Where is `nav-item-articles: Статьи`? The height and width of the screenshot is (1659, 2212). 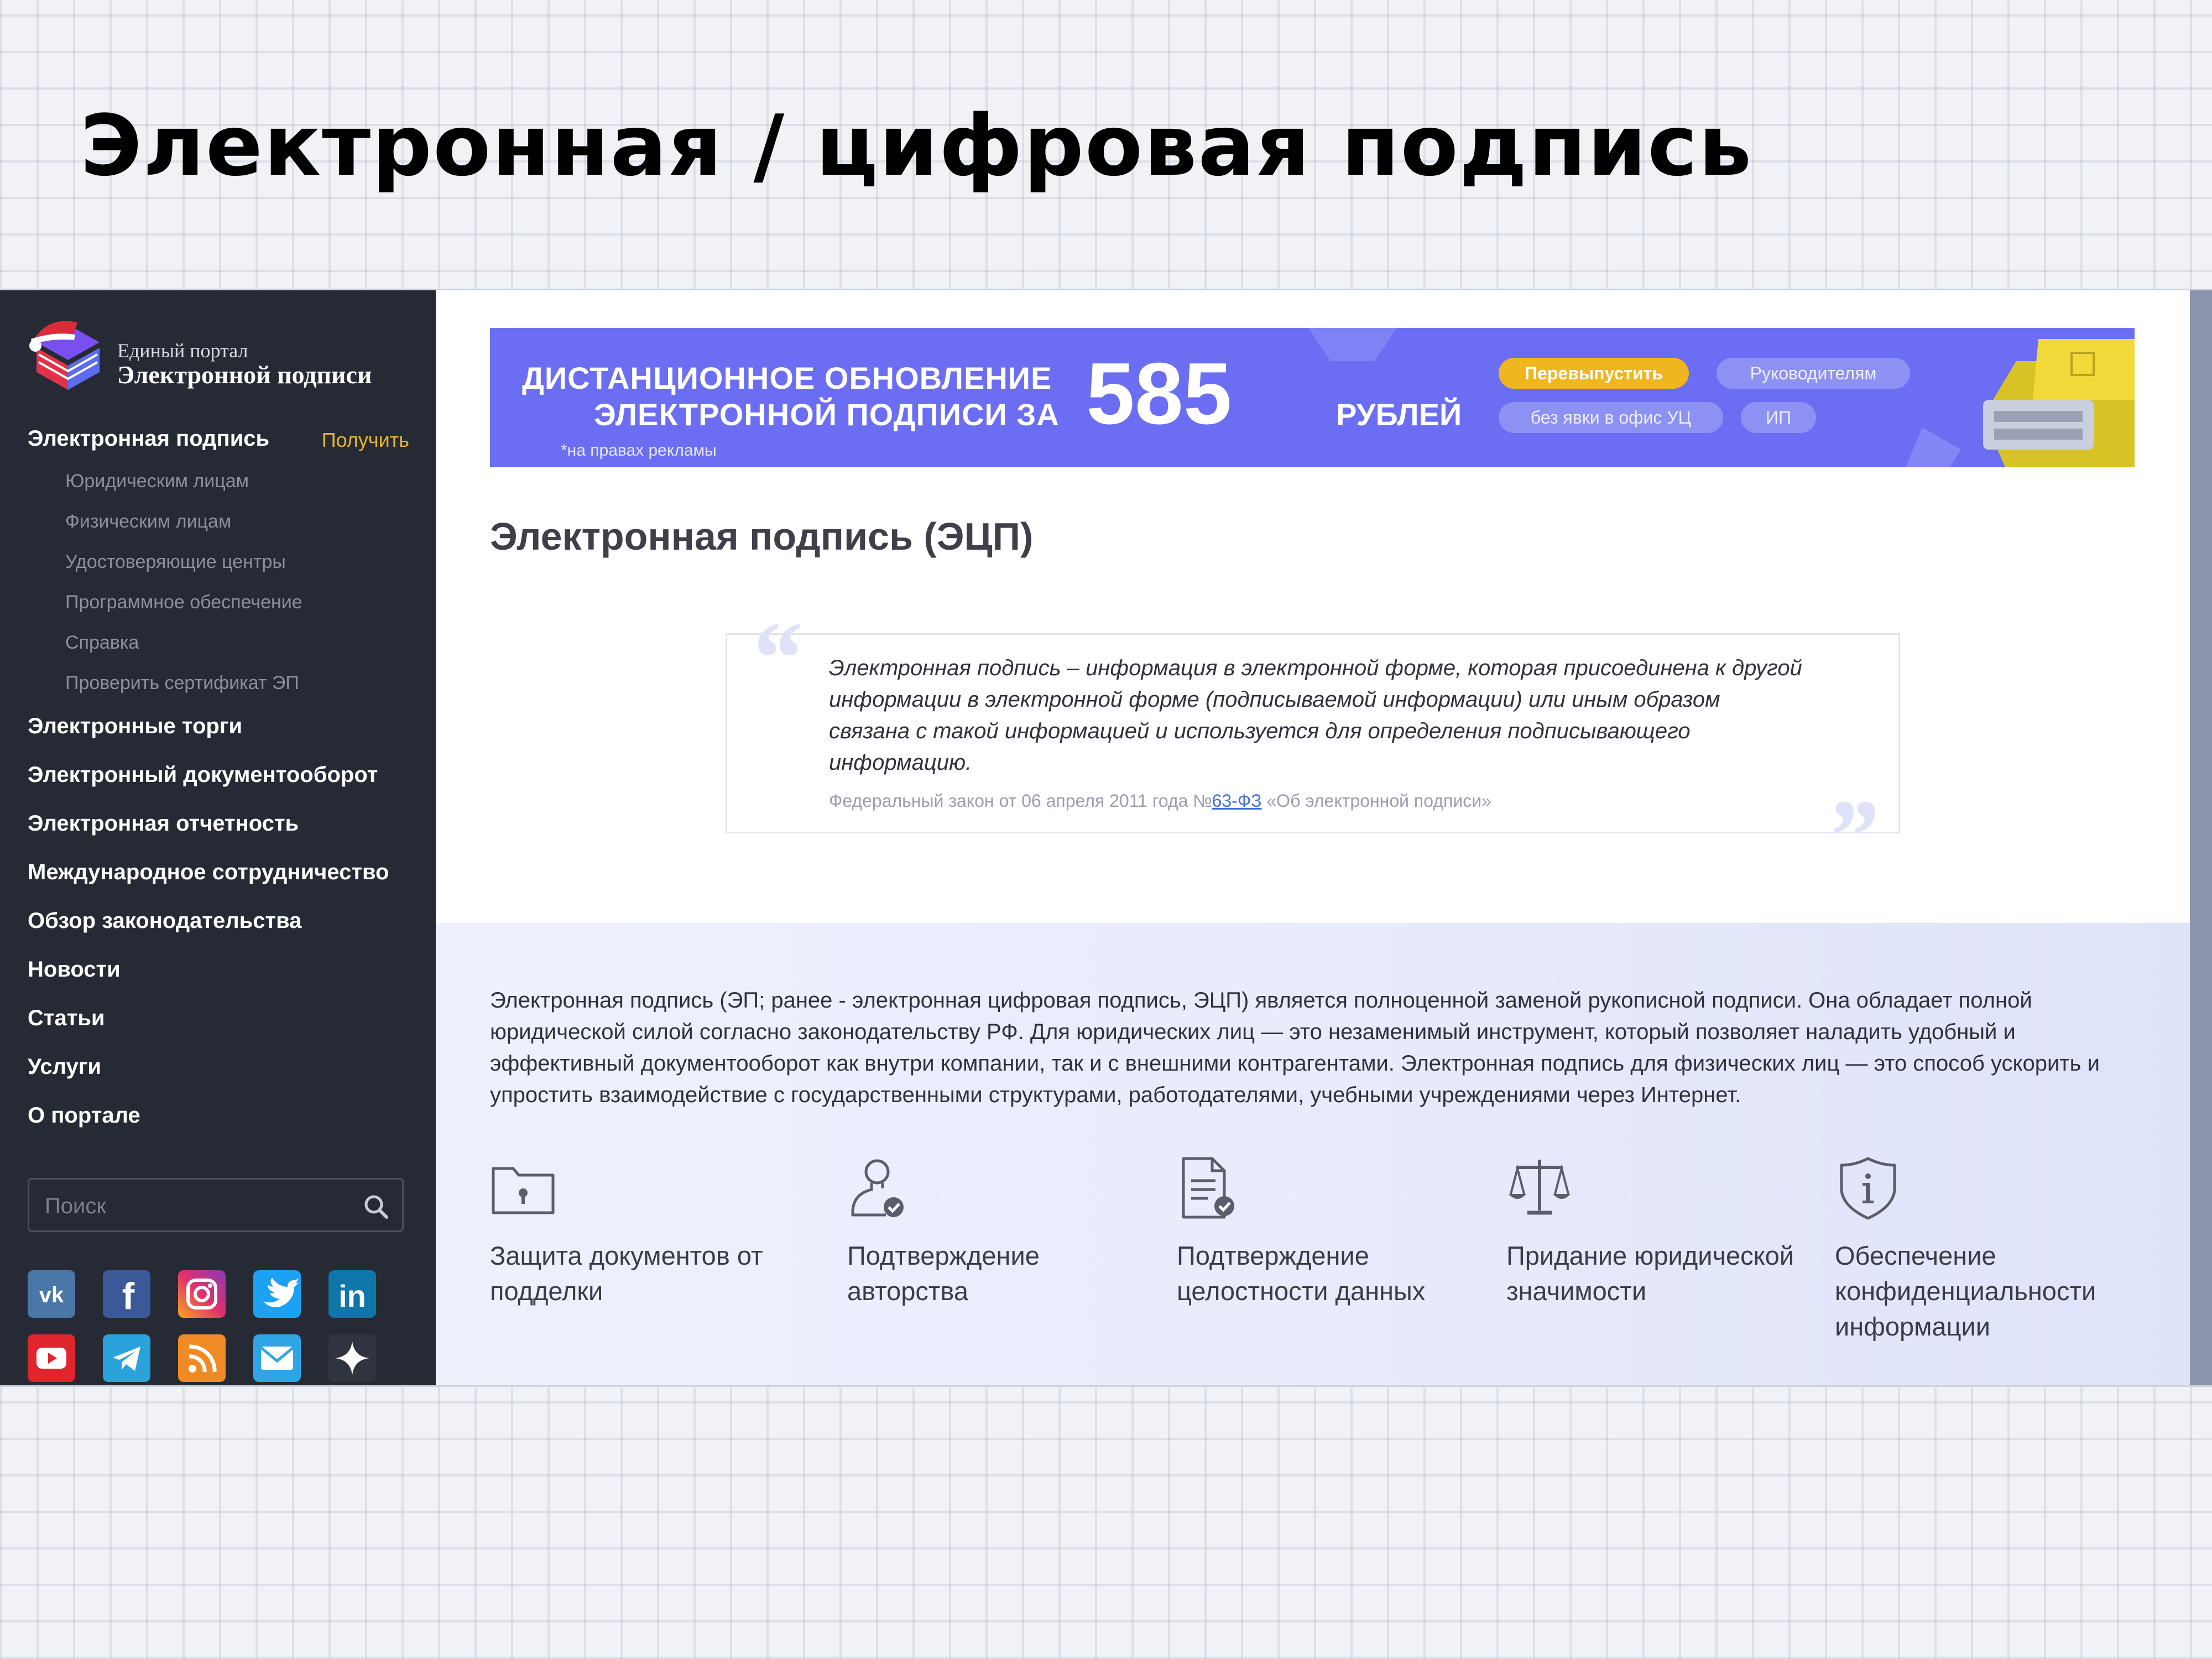 nav-item-articles: Статьи is located at coordinates (67, 1019).